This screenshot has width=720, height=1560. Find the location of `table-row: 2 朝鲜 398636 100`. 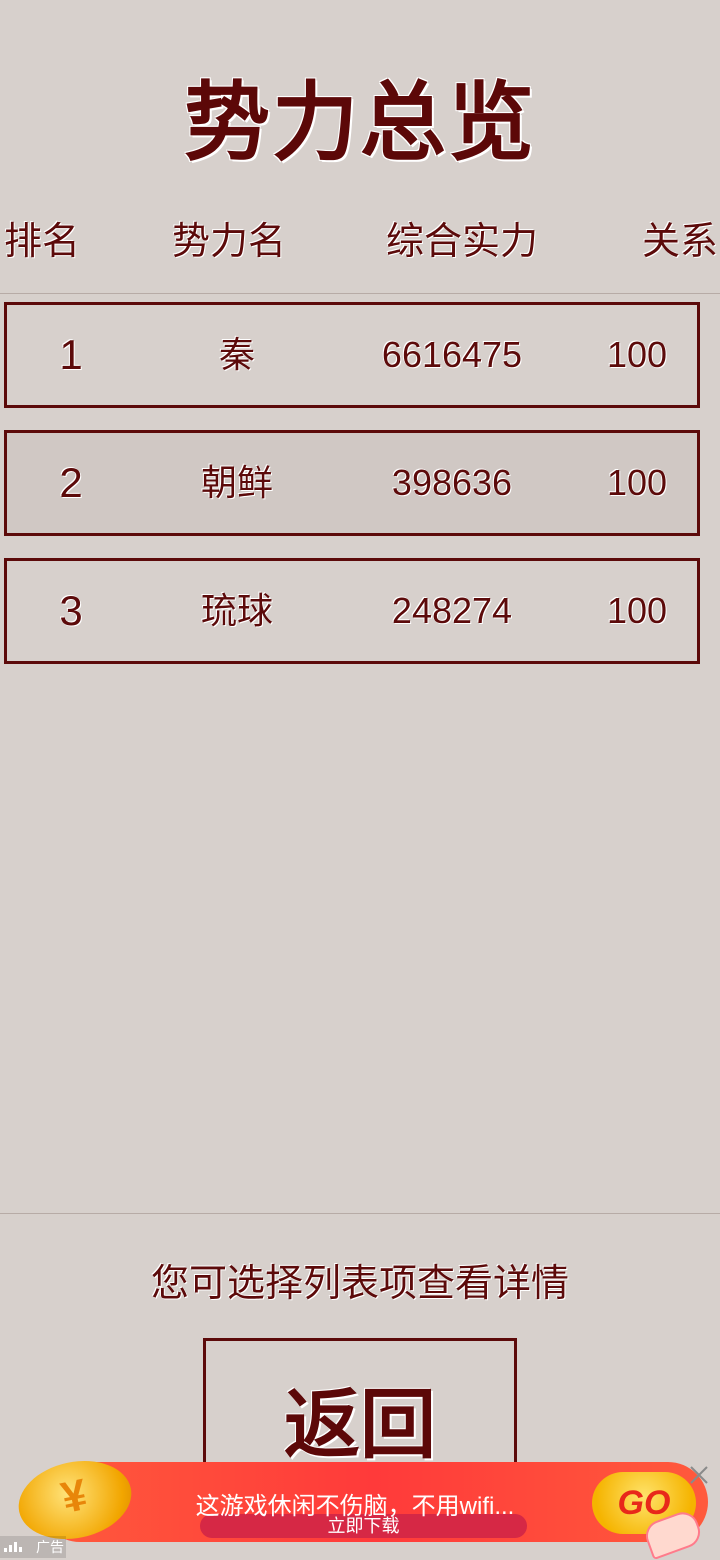

table-row: 2 朝鲜 398636 100 is located at coordinates (352, 483).